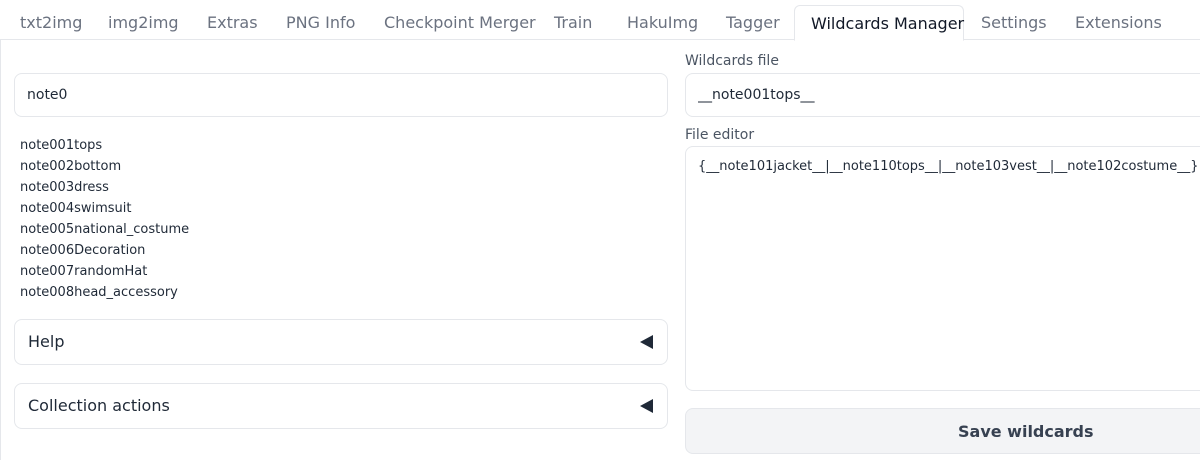  Describe the element at coordinates (46, 341) in the screenshot. I see `help-accordion-label: Help` at that location.